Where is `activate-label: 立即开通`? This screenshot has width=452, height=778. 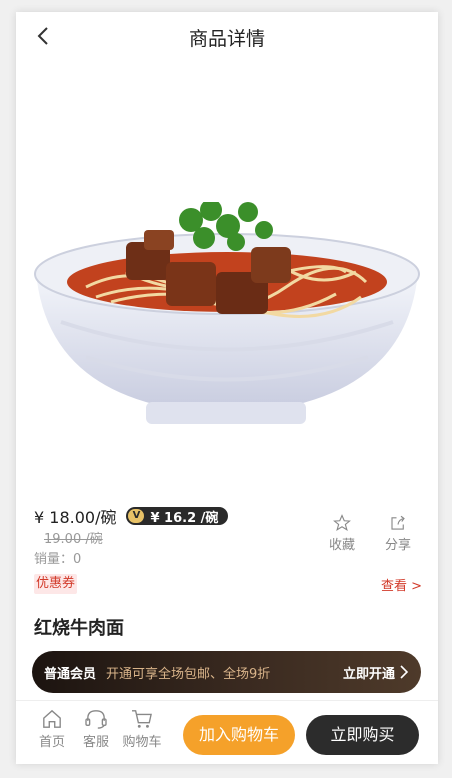 activate-label: 立即开通 is located at coordinates (368, 674).